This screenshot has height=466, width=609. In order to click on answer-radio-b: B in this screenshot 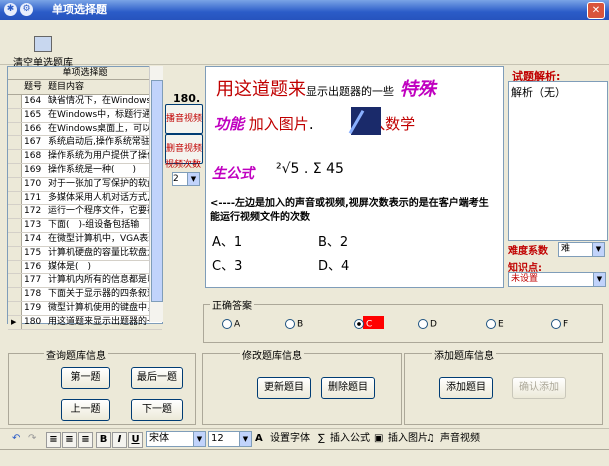, I will do `click(294, 324)`.